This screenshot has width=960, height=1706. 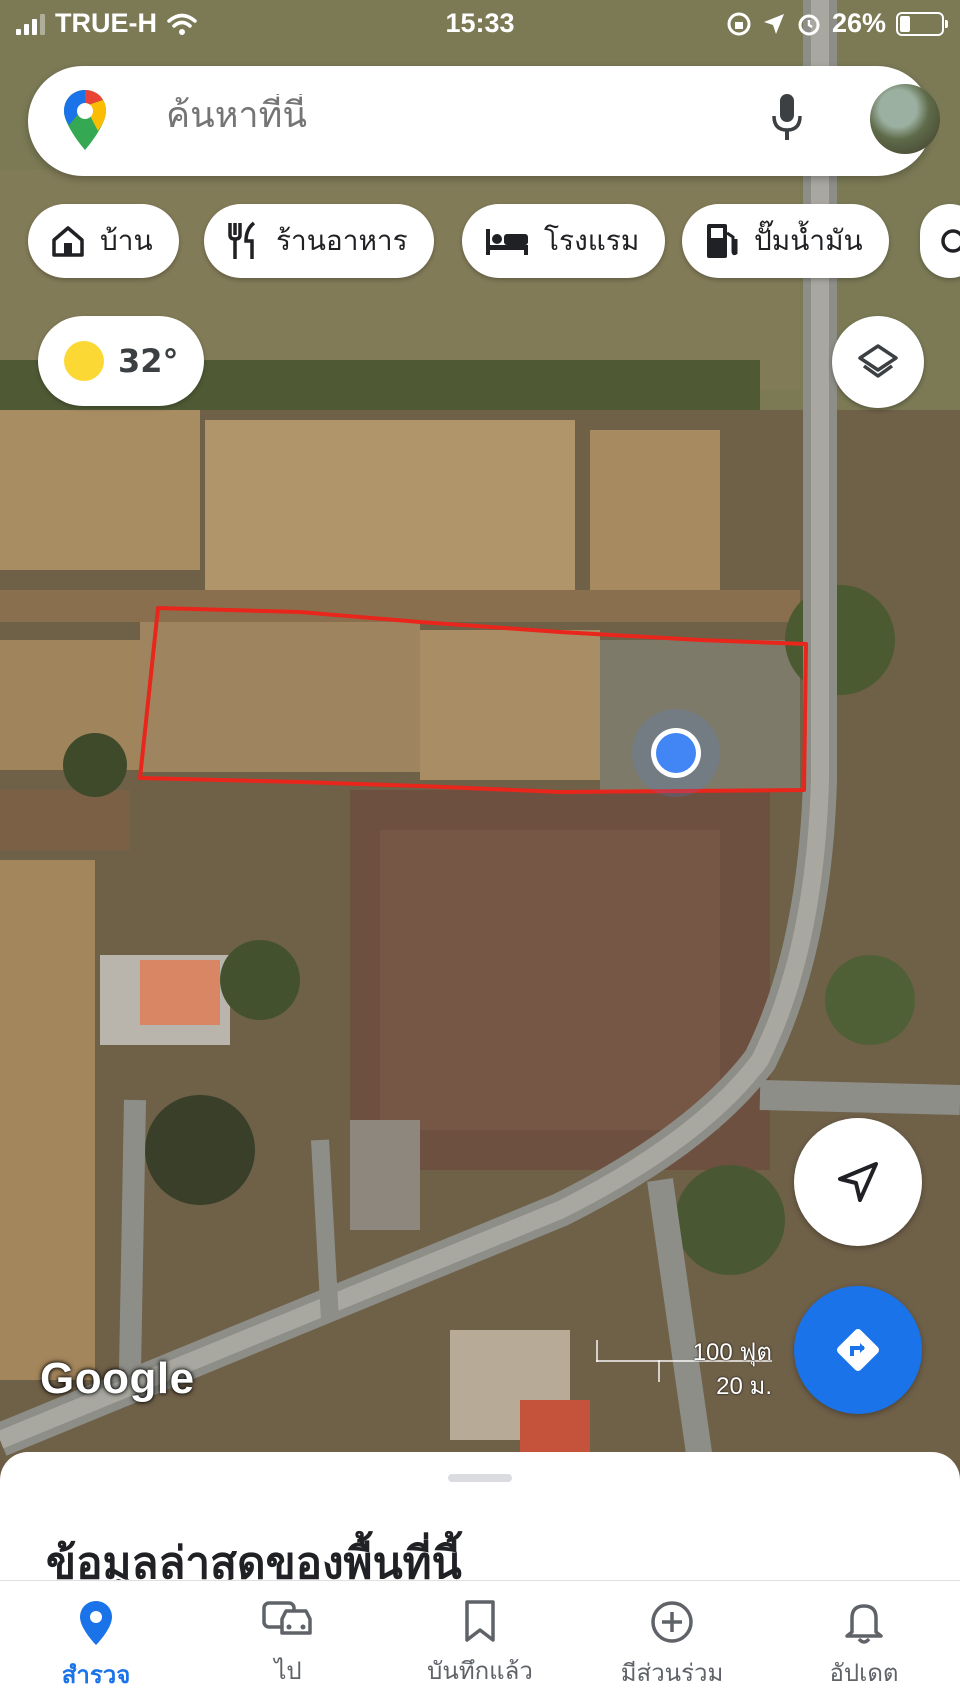 What do you see at coordinates (96, 1675) in the screenshot?
I see `tab-label: สำรวจ` at bounding box center [96, 1675].